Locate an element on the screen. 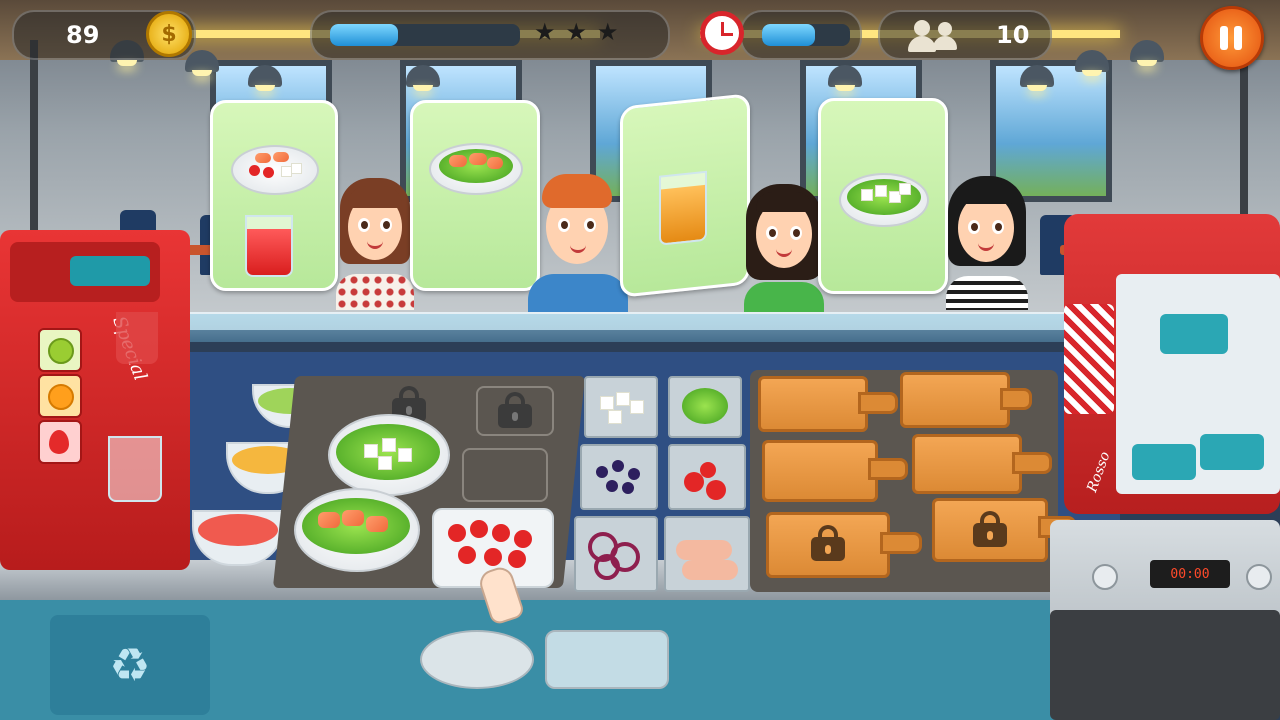 The height and width of the screenshot is (720, 1280). fridge-interior is located at coordinates (1198, 384).